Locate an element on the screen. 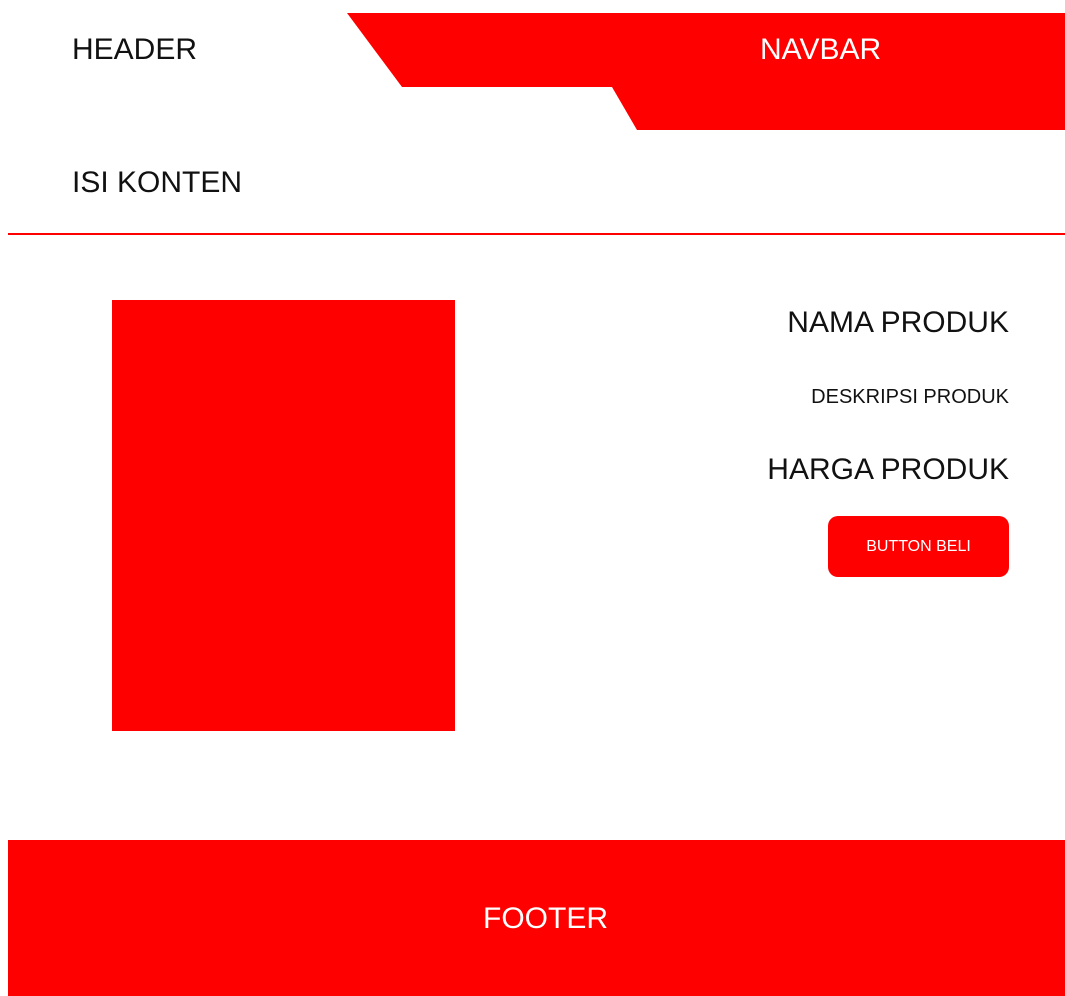 This screenshot has width=1065, height=996. buy-button: BUTTON BELI is located at coordinates (918, 546).